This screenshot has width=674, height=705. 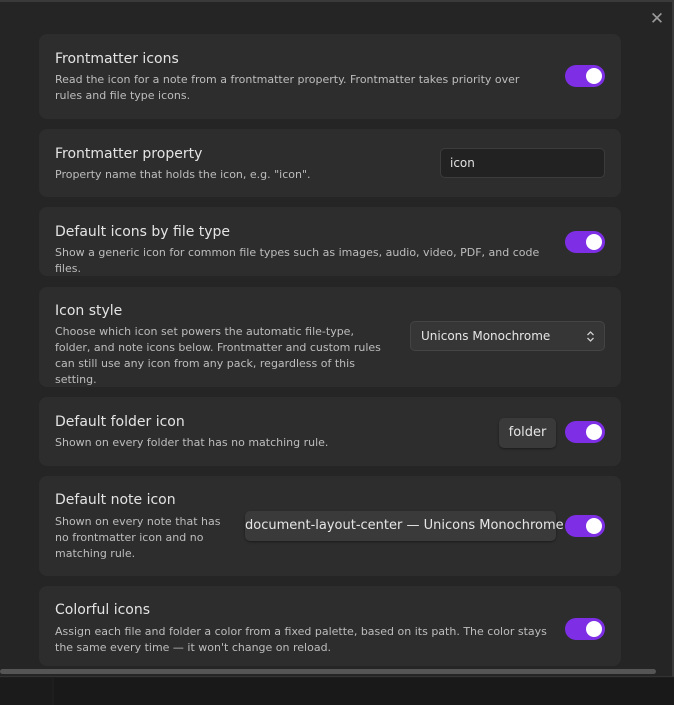 What do you see at coordinates (585, 629) in the screenshot?
I see `colorful-icons-toggle` at bounding box center [585, 629].